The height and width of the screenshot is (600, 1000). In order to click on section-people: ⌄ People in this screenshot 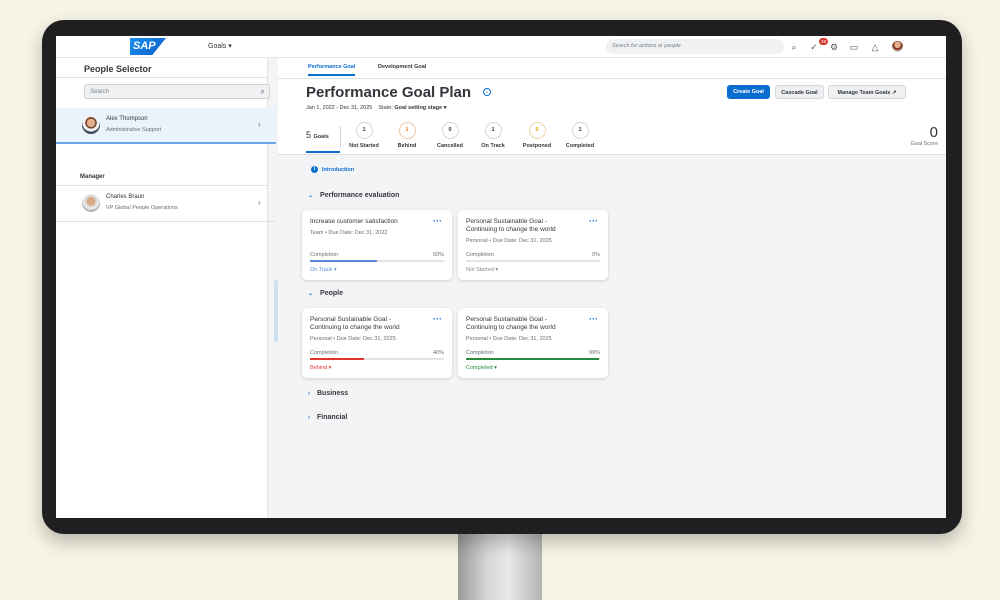, I will do `click(325, 293)`.